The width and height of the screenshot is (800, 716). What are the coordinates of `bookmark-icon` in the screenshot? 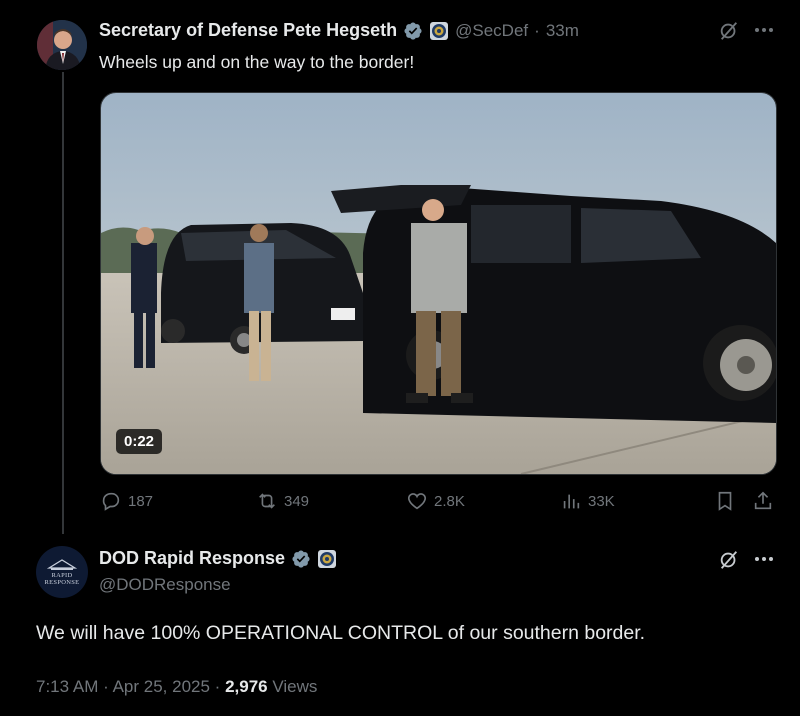 It's located at (725, 503).